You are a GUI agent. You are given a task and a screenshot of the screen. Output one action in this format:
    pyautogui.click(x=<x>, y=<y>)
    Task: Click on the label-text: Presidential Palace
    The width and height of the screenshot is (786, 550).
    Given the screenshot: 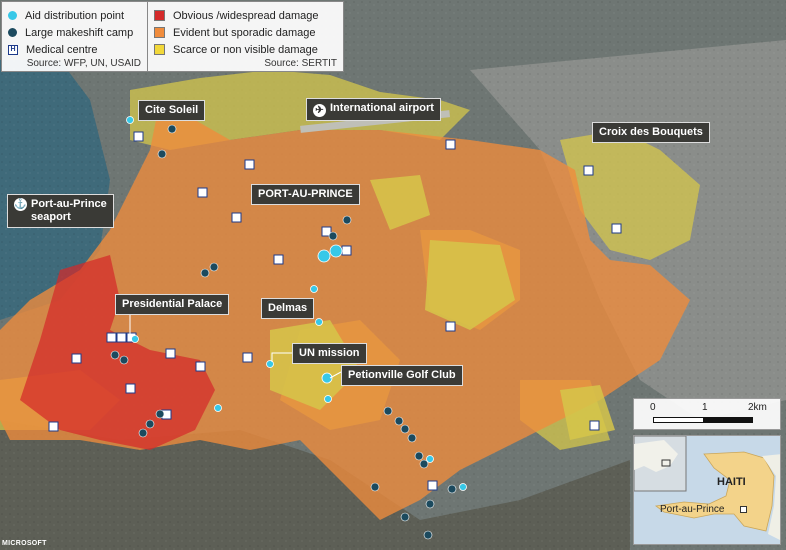 What is the action you would take?
    pyautogui.click(x=172, y=304)
    